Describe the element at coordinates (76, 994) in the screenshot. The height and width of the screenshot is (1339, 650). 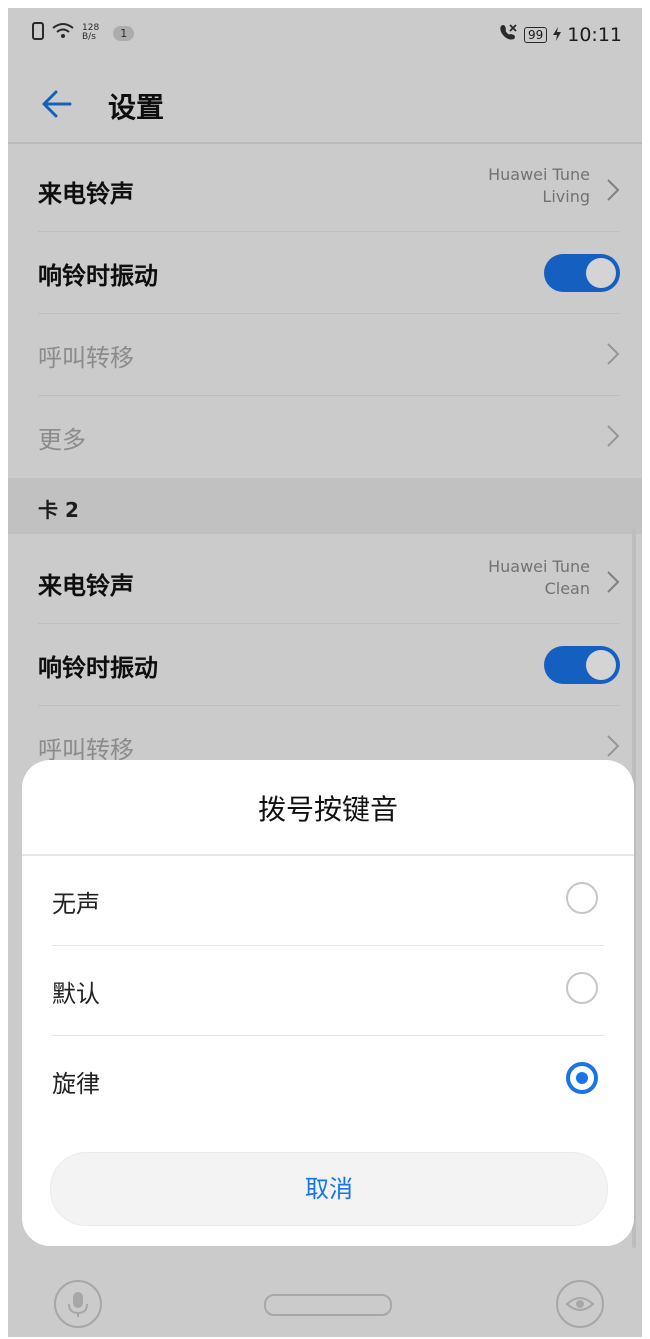
I see `option-label: 默认` at that location.